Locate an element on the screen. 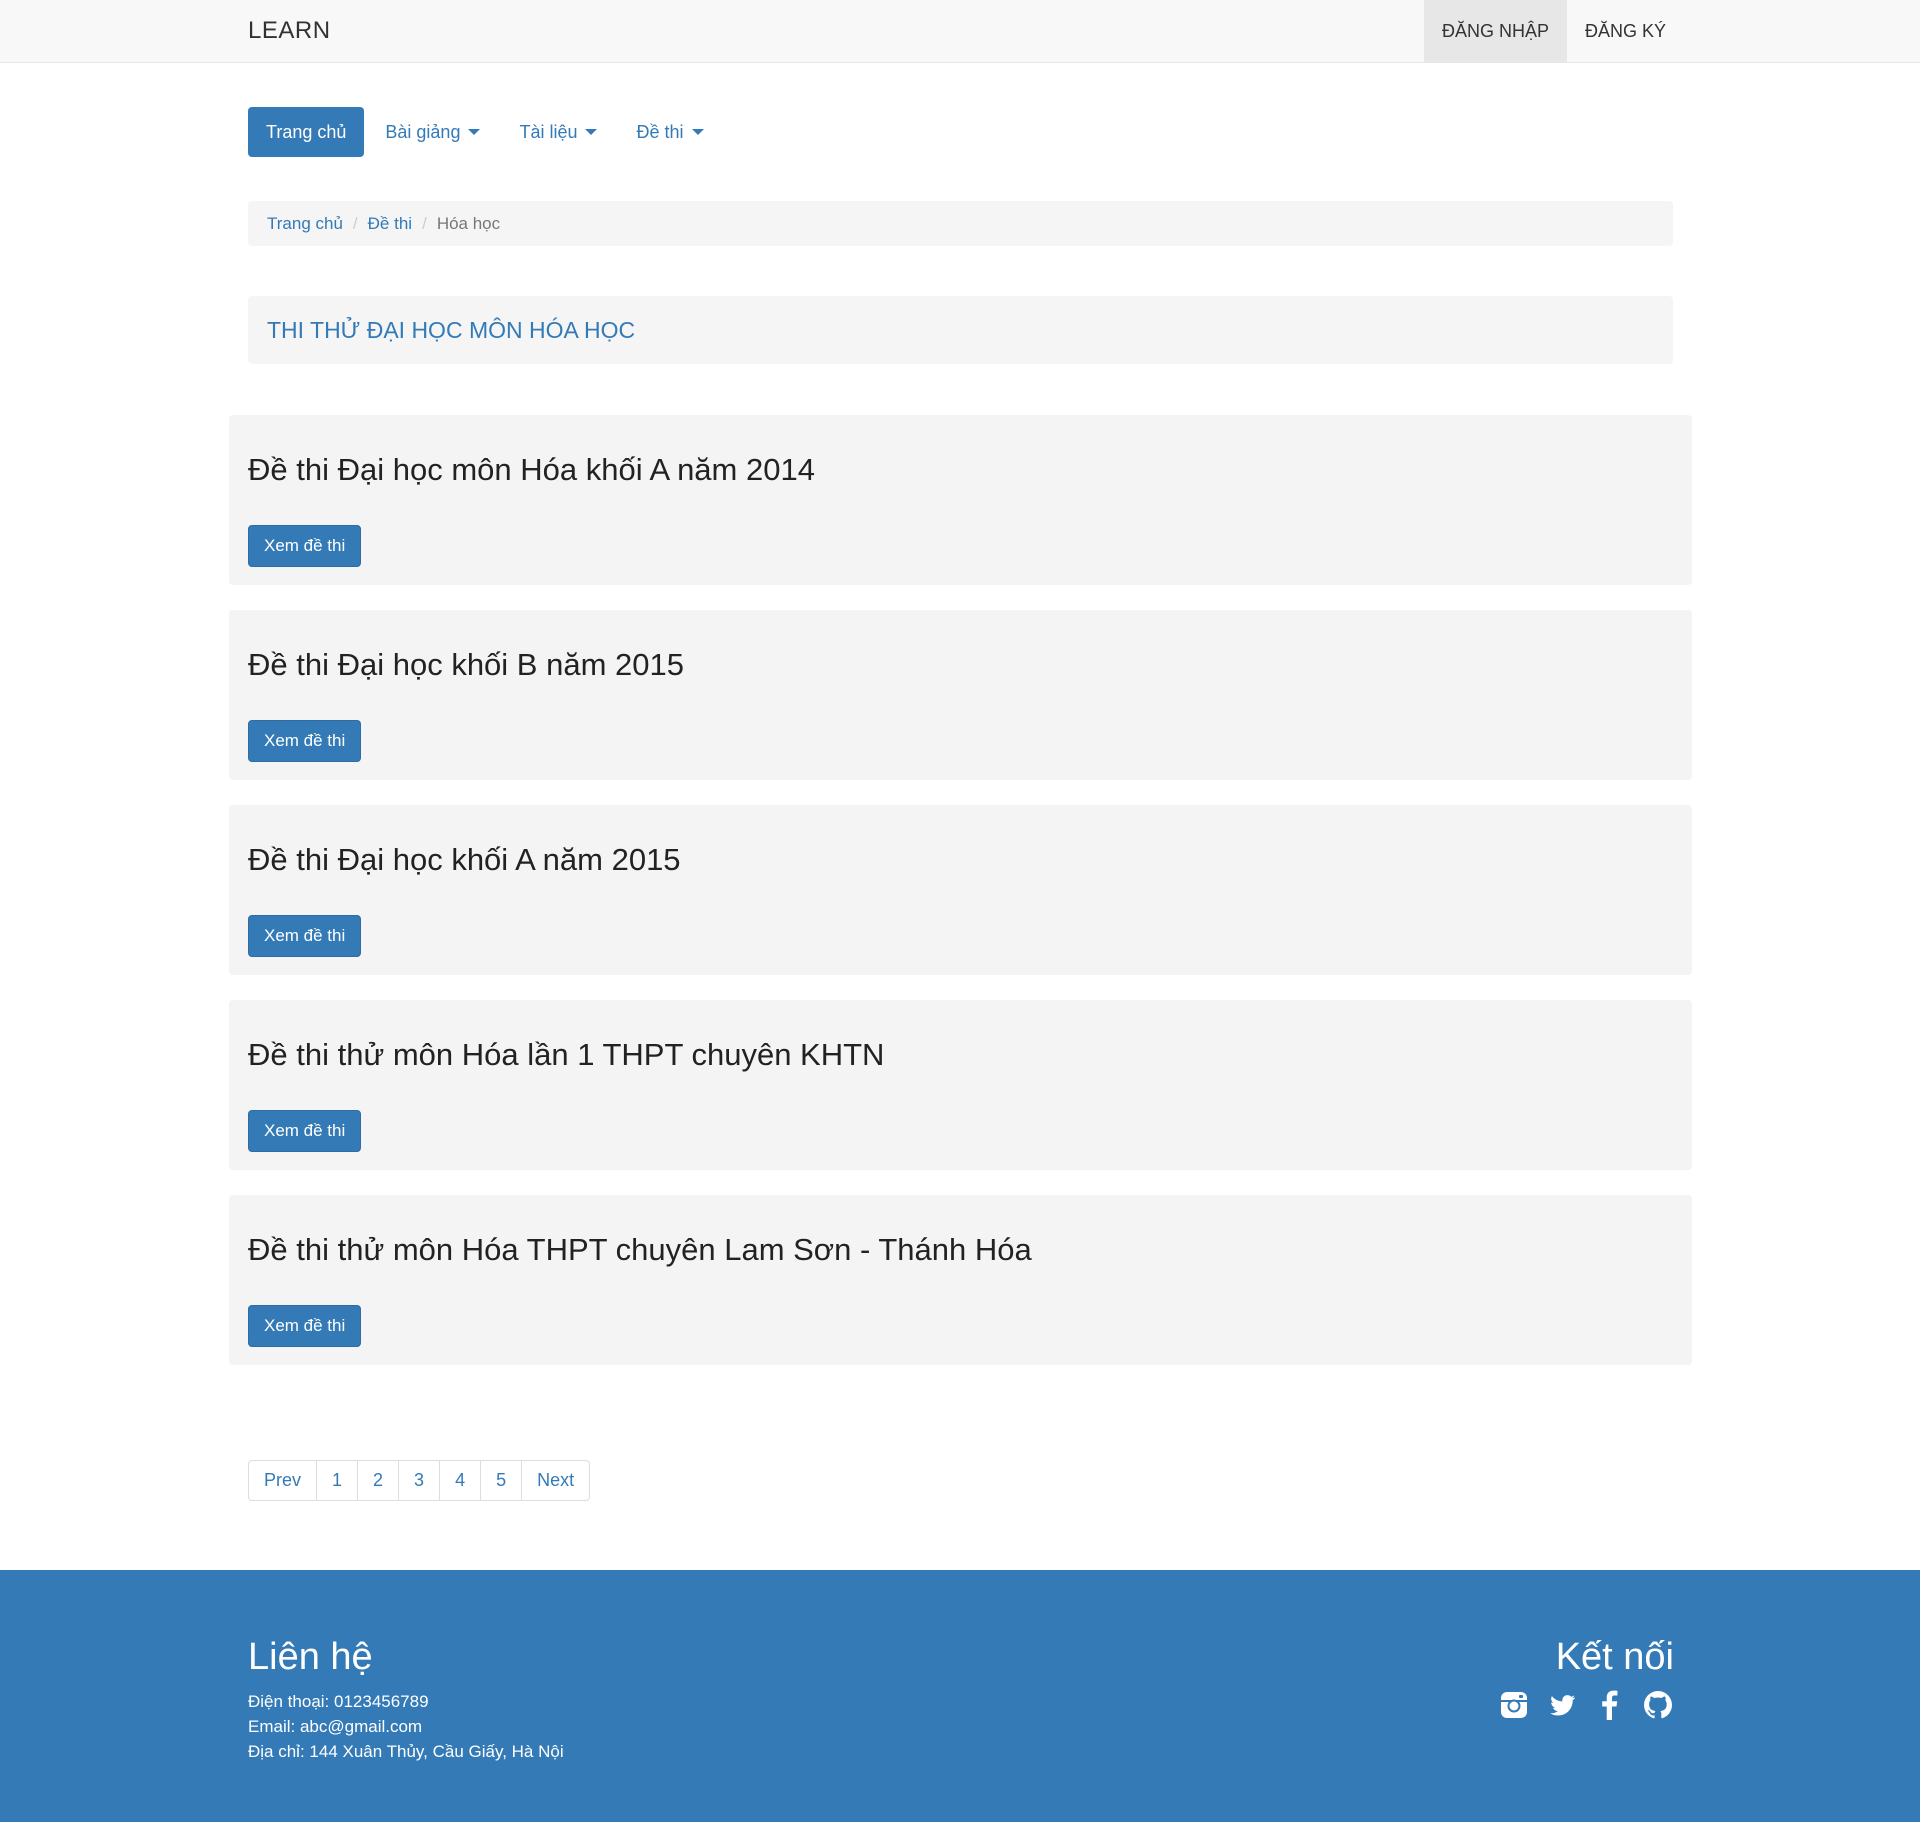 The image size is (1920, 1822). pagination-page-5: 5 is located at coordinates (501, 1480).